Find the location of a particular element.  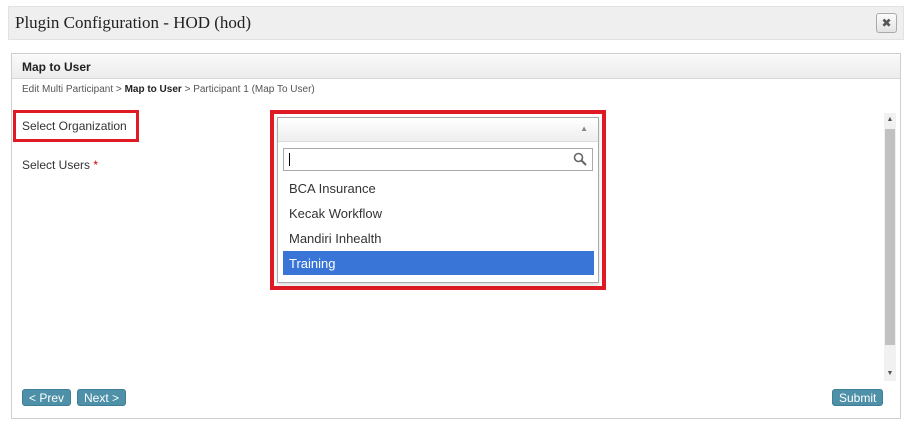

dialog-title: Plugin Configuration - HOD (hod) is located at coordinates (133, 22).